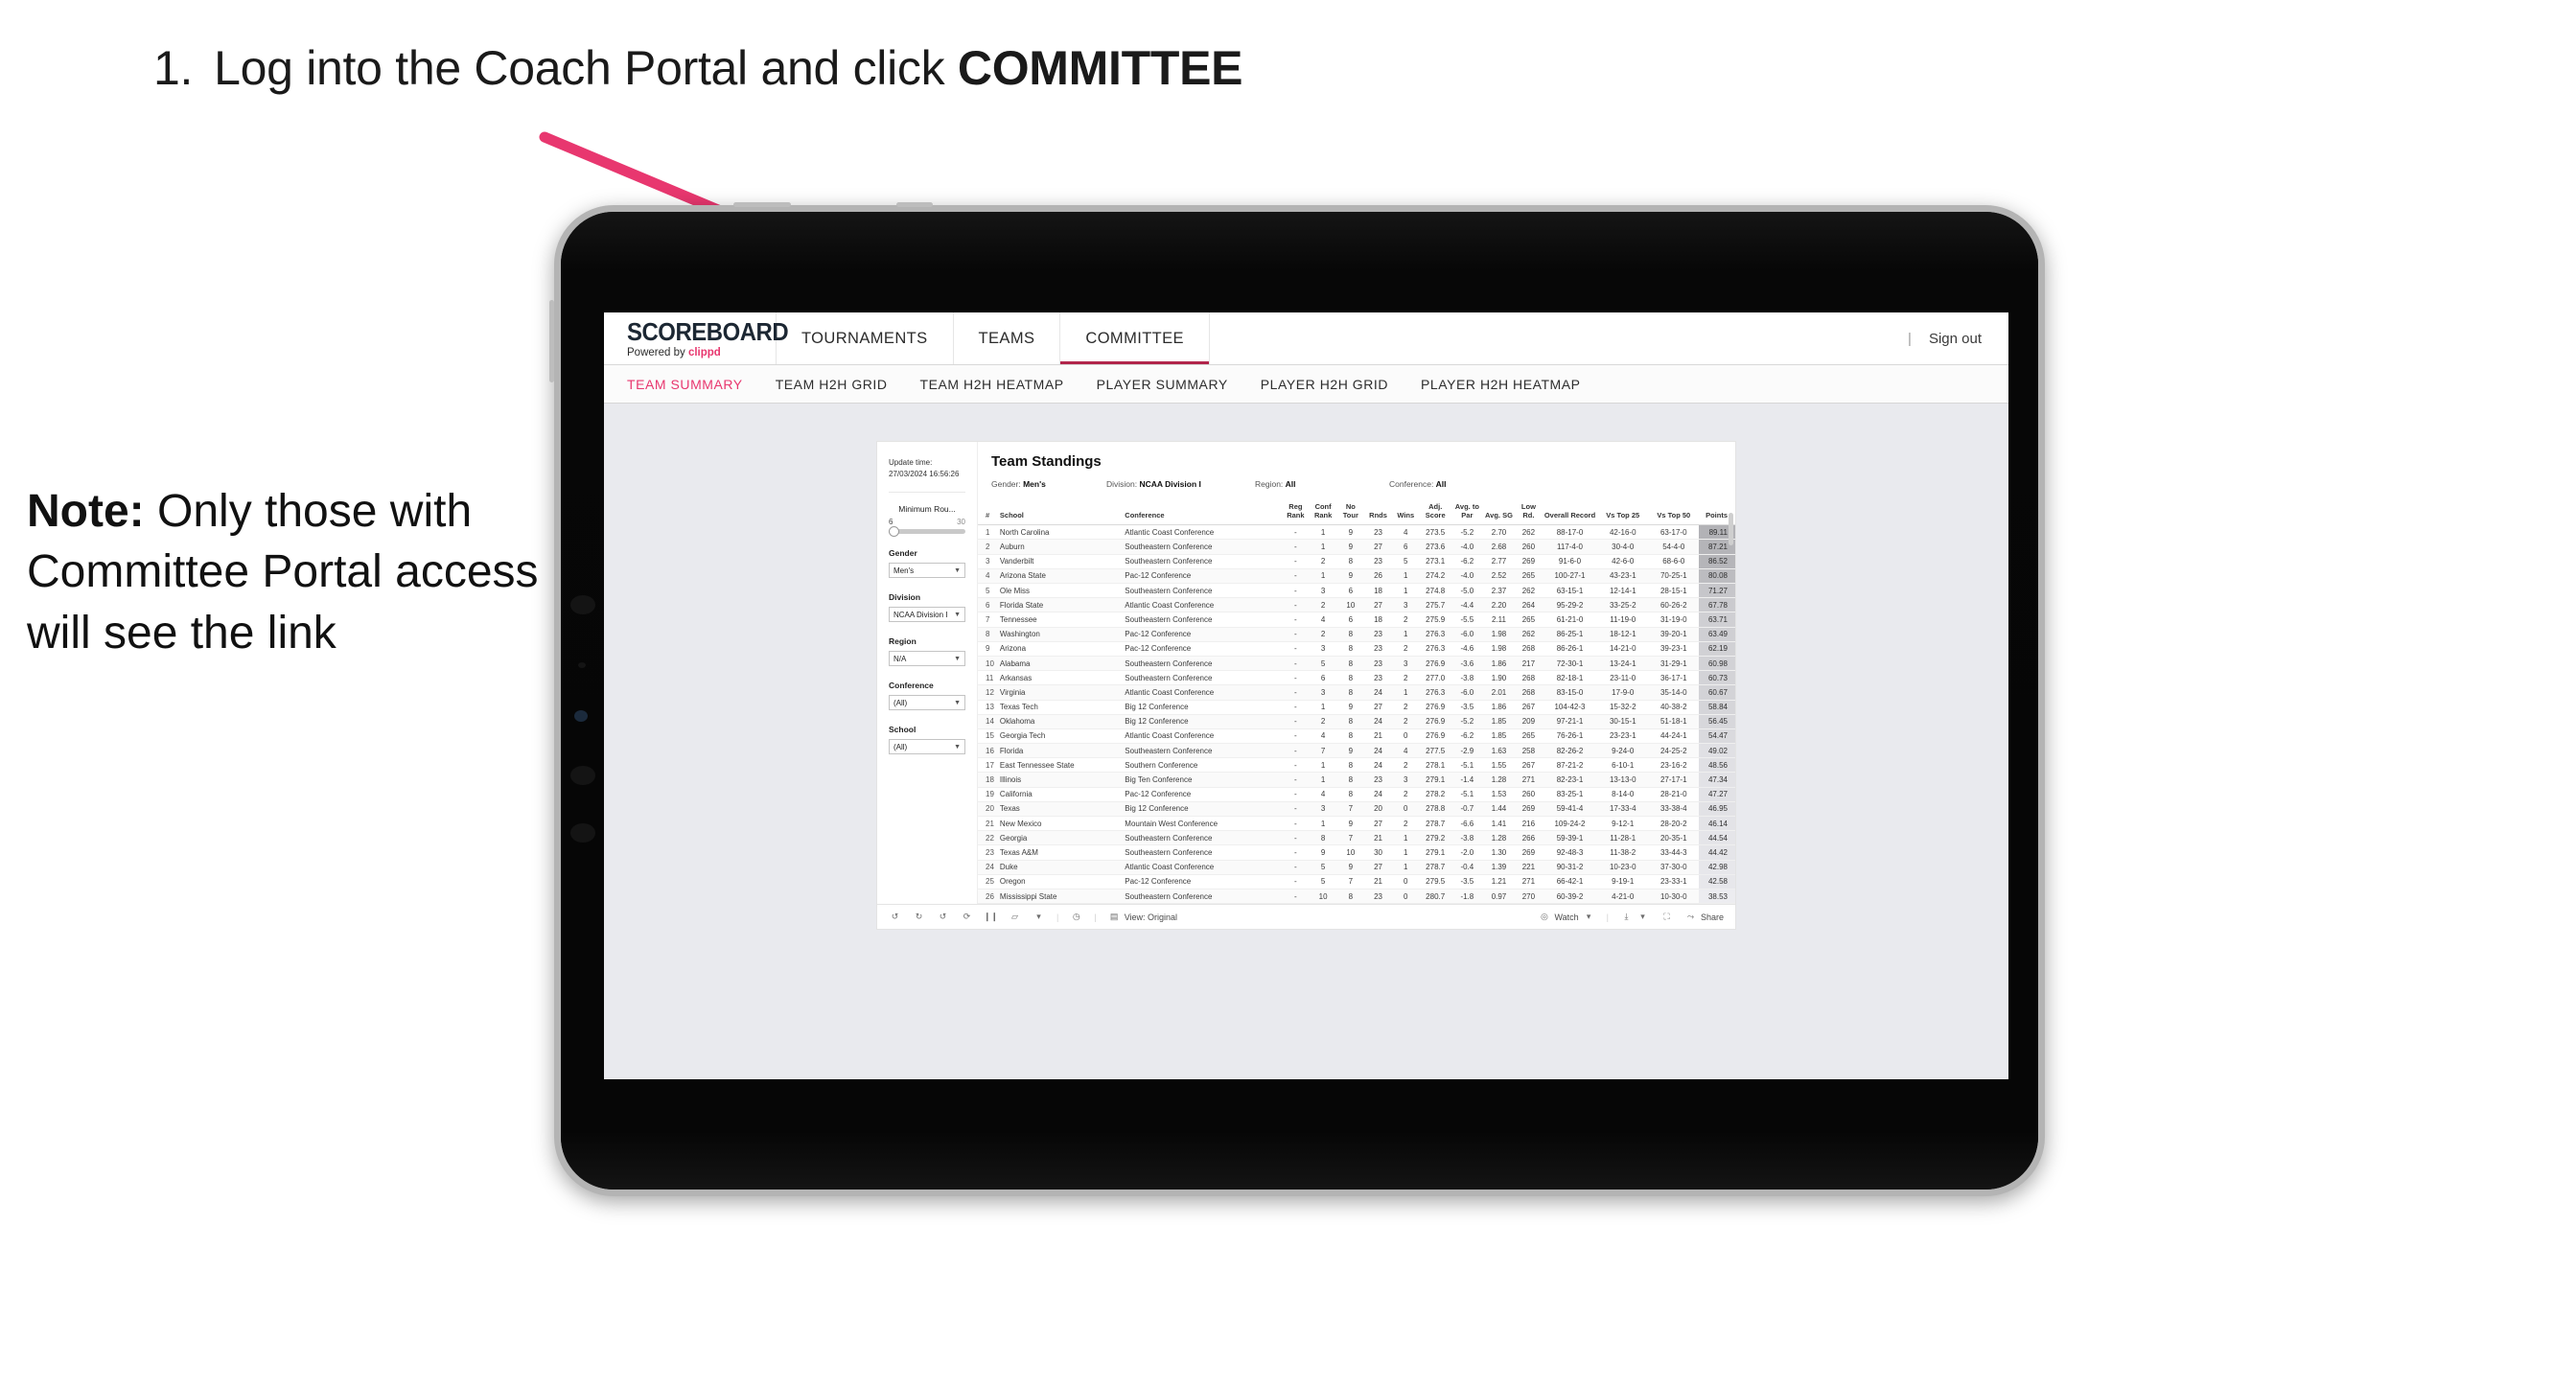  I want to click on row-vs-top-25: 33-25-2, so click(1623, 605).